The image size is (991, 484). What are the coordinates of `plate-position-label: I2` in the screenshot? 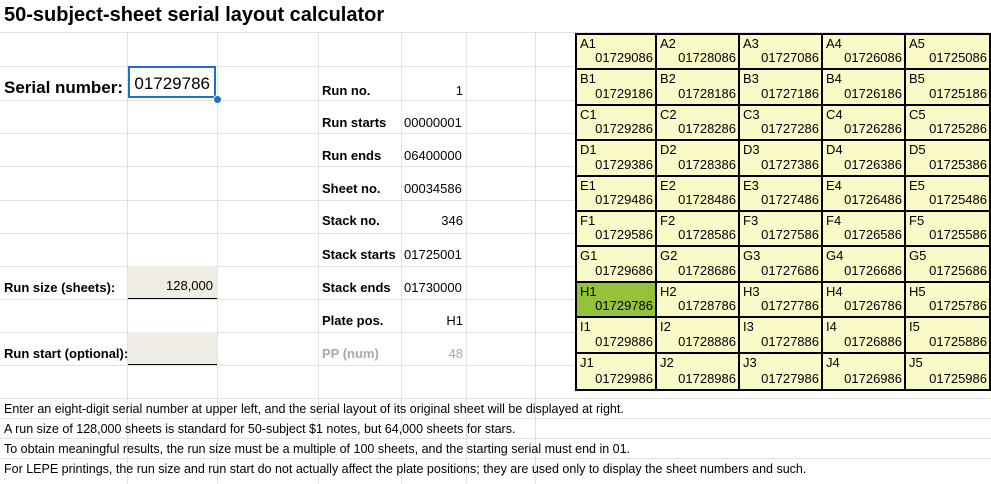 It's located at (665, 327).